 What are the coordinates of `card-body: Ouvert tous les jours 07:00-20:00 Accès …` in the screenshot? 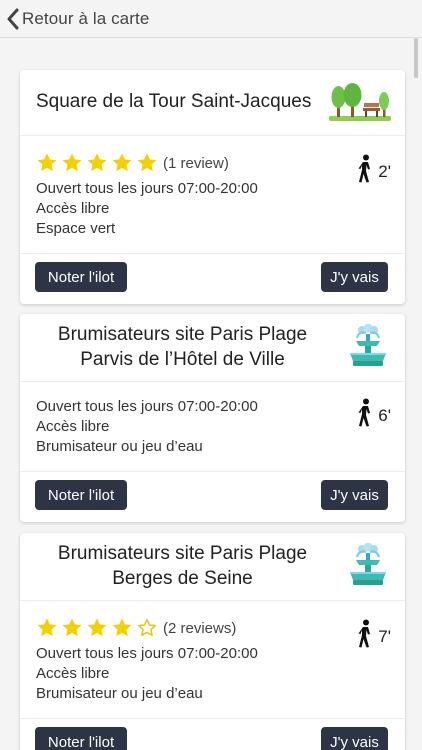 It's located at (212, 427).